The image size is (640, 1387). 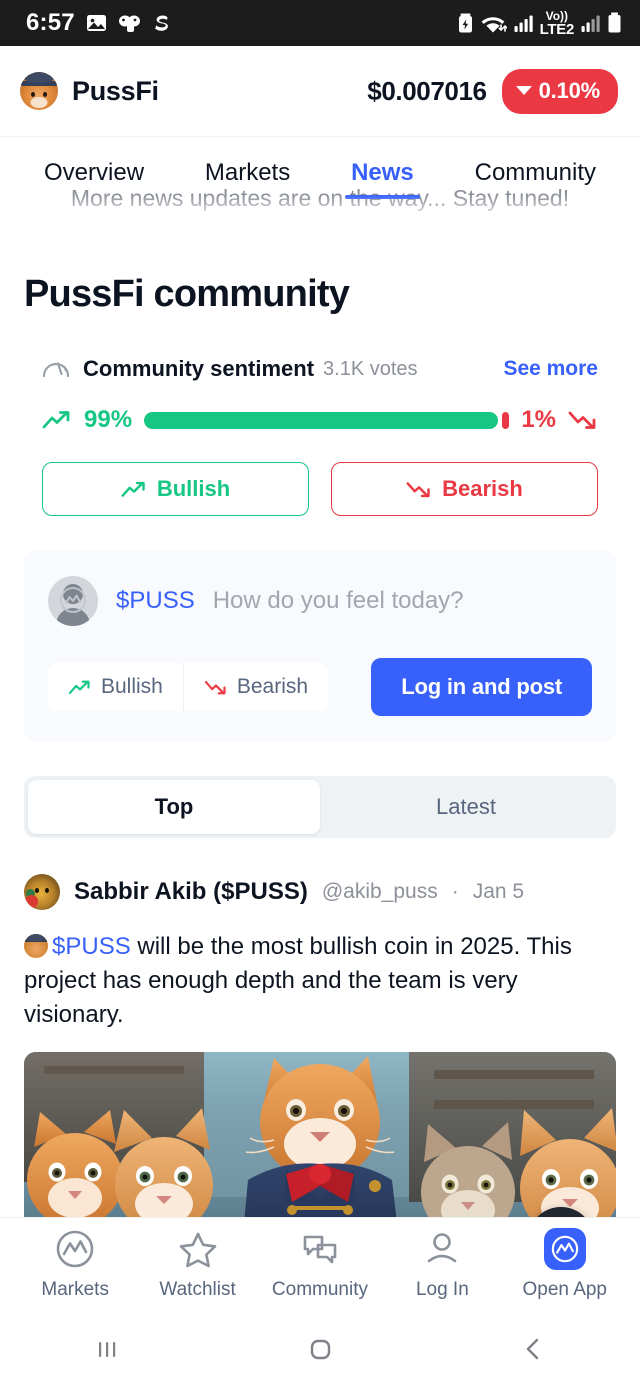 I want to click on price-change-badge: 0.10%, so click(x=559, y=91).